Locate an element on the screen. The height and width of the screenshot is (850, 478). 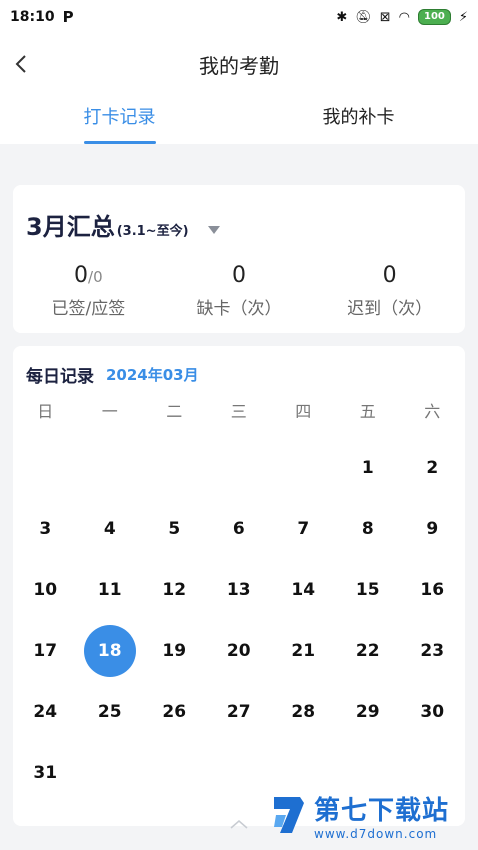
tab-punch-records: 打卡记录 is located at coordinates (119, 119).